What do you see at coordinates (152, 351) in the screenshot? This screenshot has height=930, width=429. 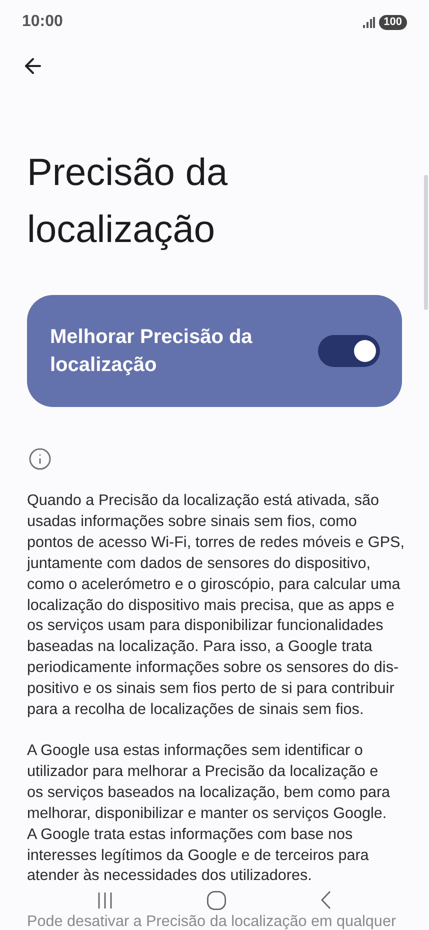 I see `toggle-label: Melhorar Precisão da localização` at bounding box center [152, 351].